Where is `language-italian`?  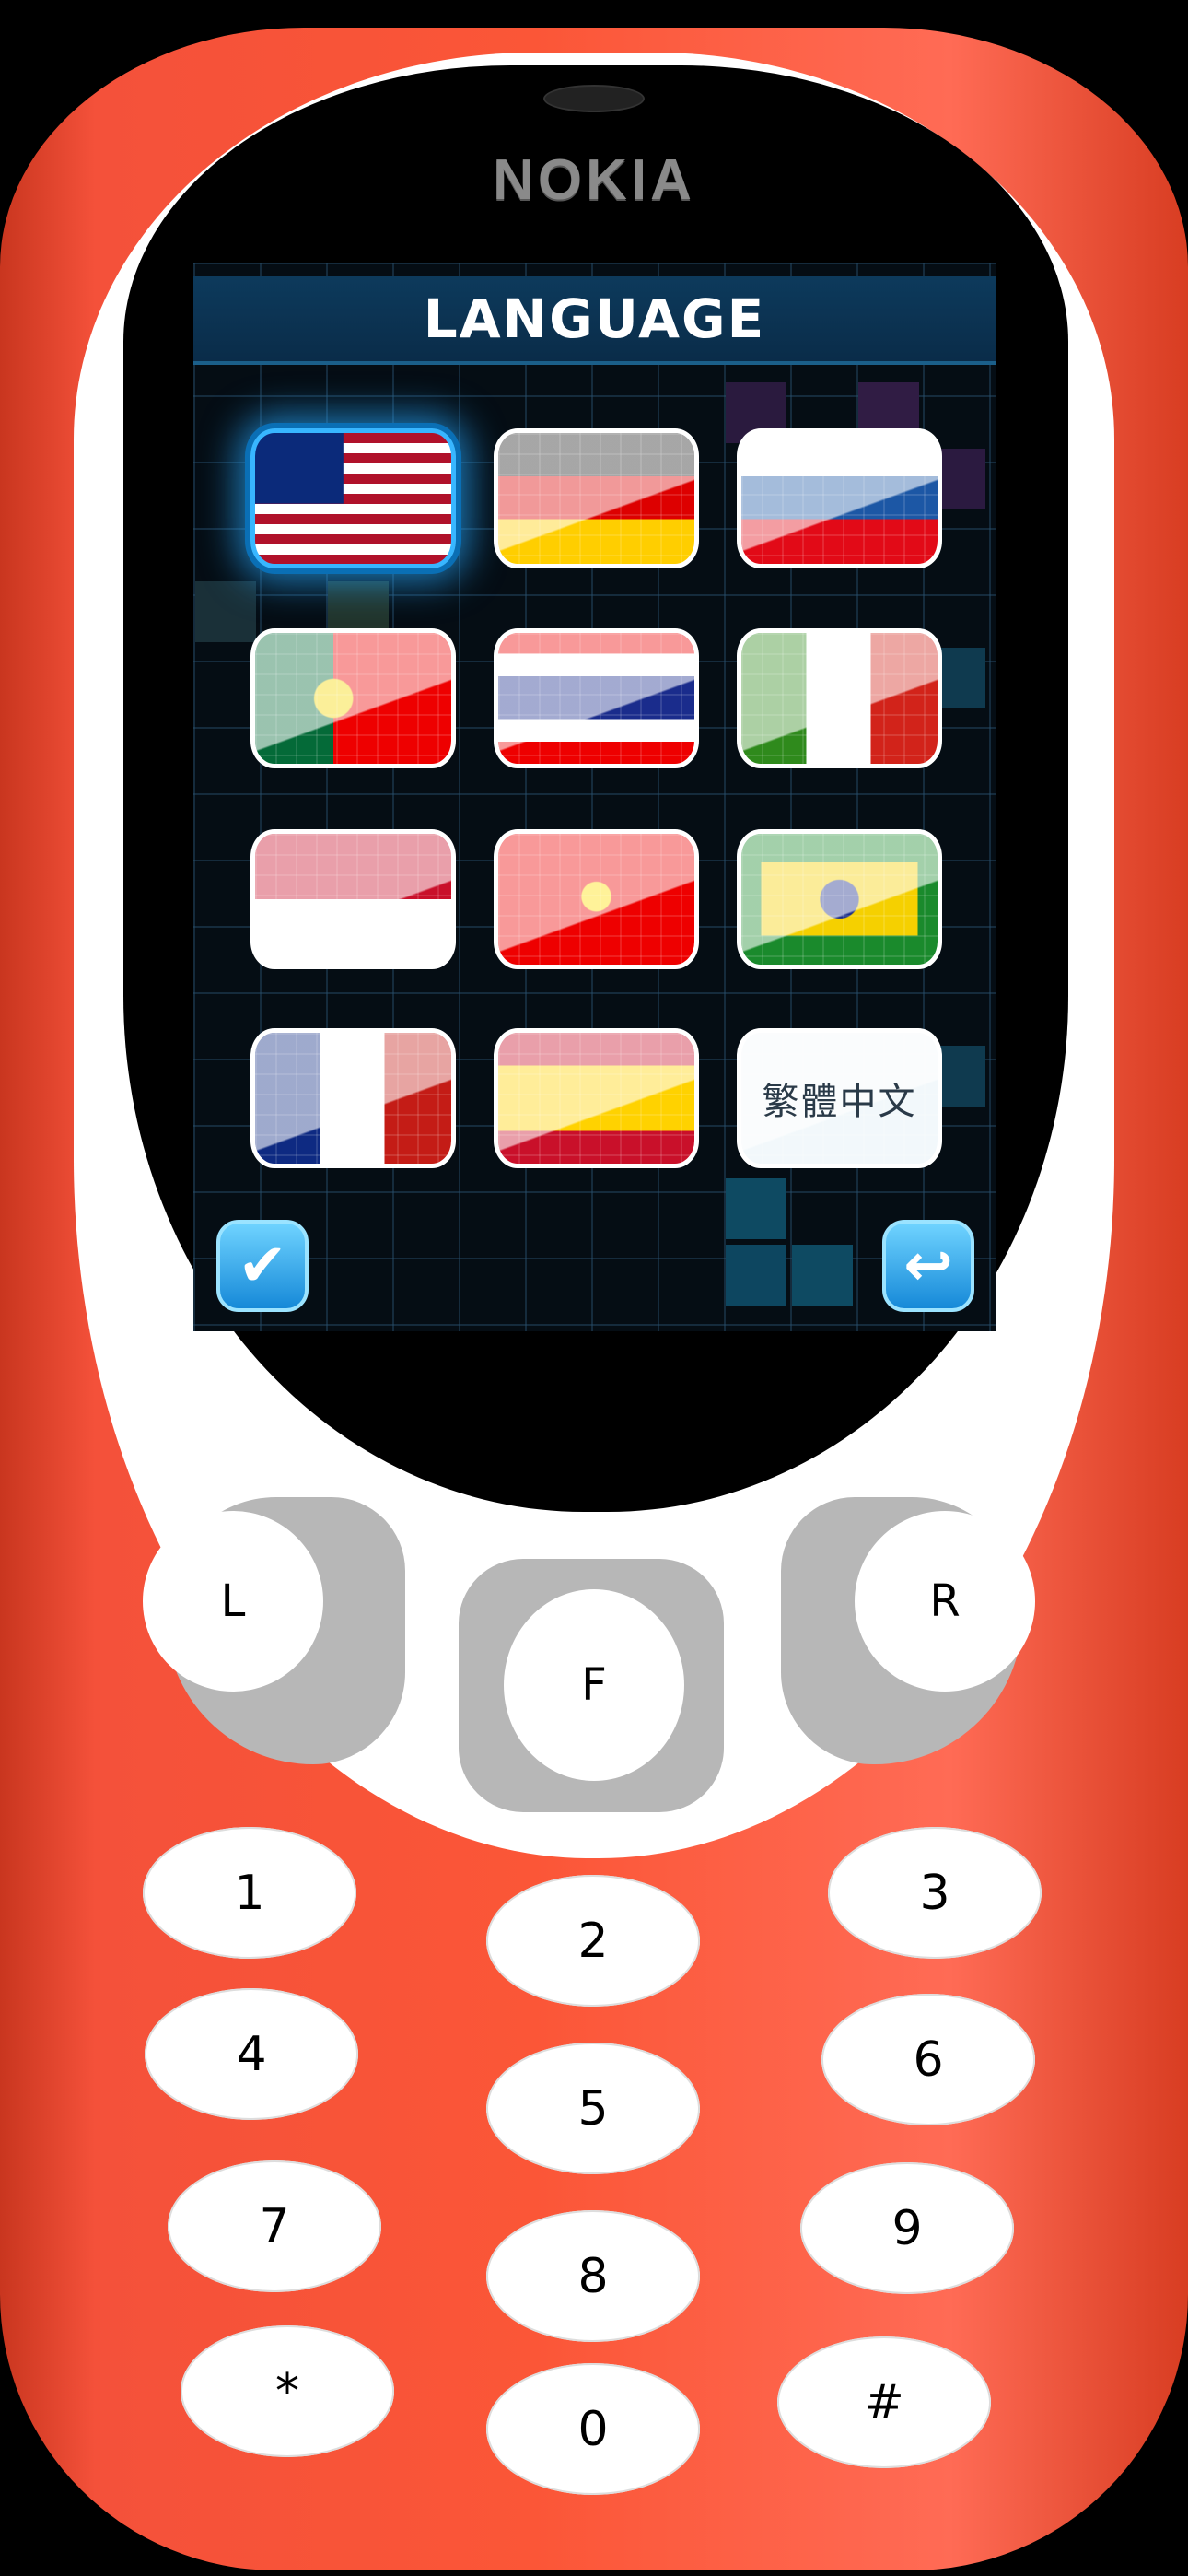 language-italian is located at coordinates (839, 698).